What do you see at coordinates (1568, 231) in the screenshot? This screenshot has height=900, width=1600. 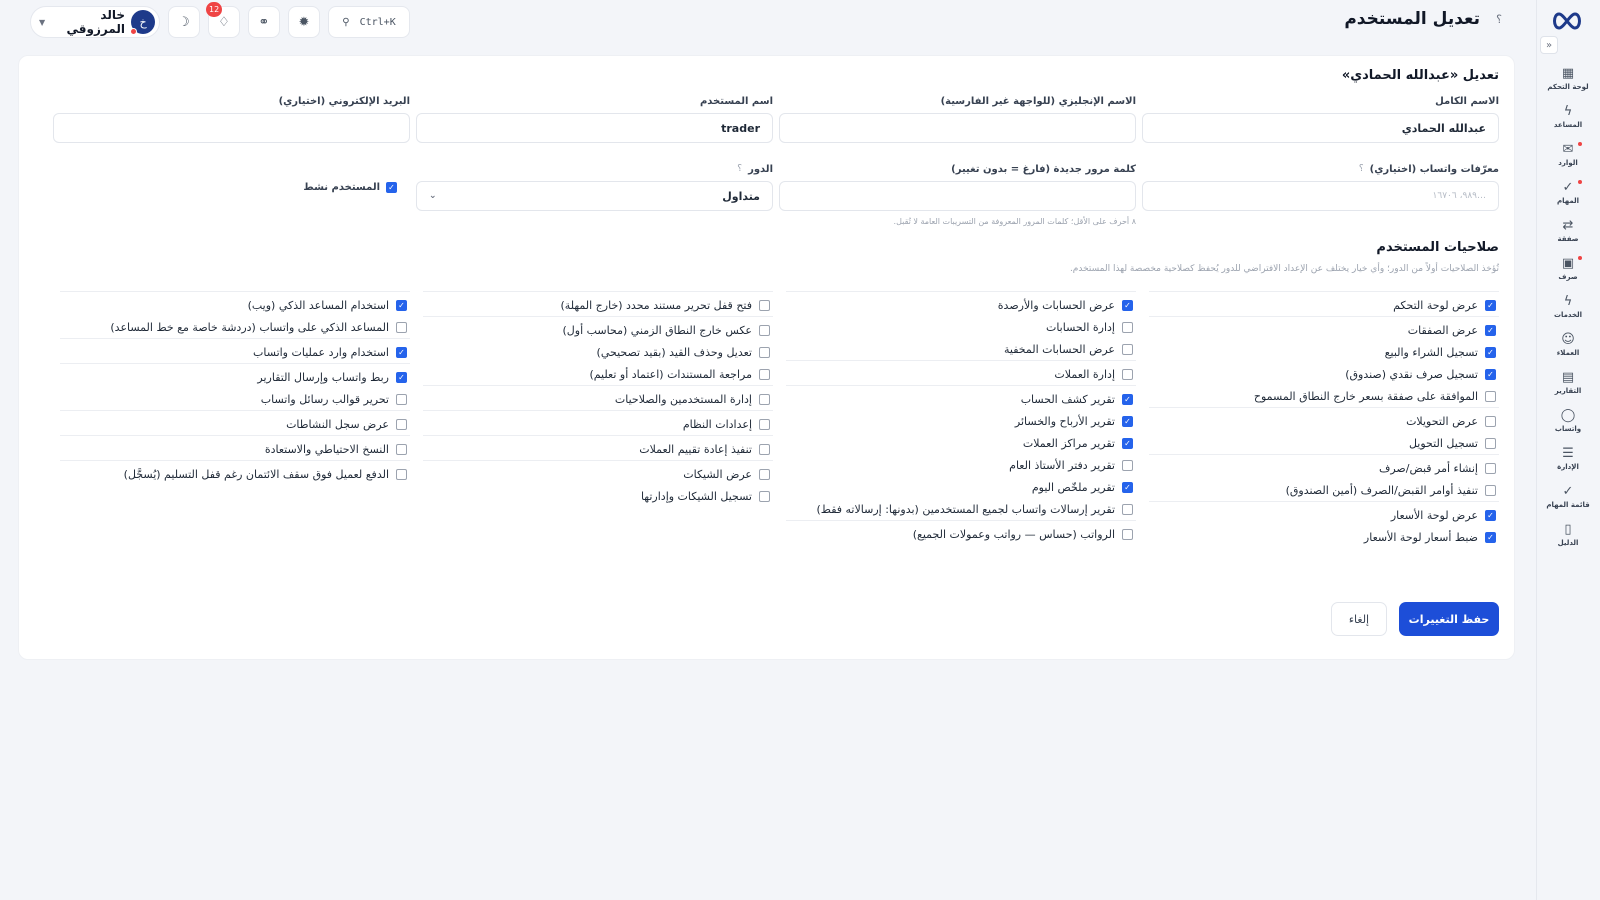 I see `sidebar-item: ⇄ صفقة` at bounding box center [1568, 231].